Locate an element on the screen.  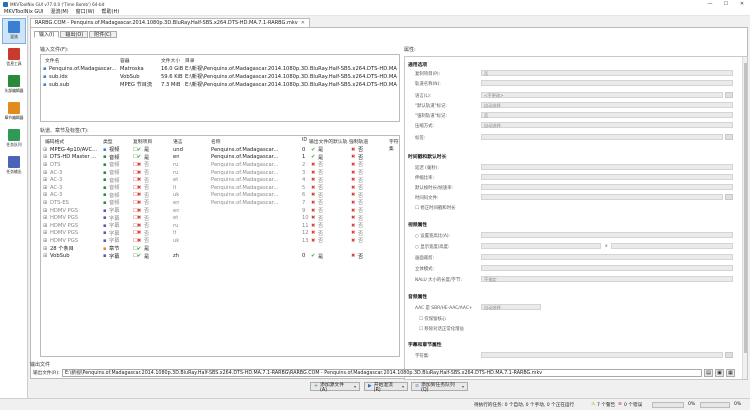
col-header-directory: 目录 is located at coordinates (190, 60).